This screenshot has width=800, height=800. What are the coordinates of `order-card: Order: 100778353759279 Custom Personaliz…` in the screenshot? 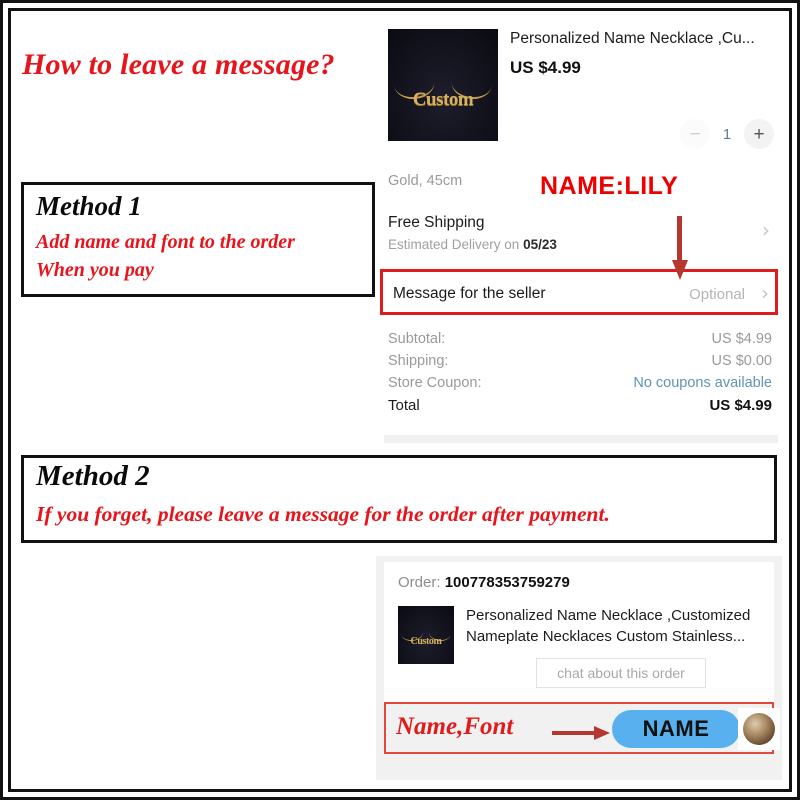 It's located at (579, 641).